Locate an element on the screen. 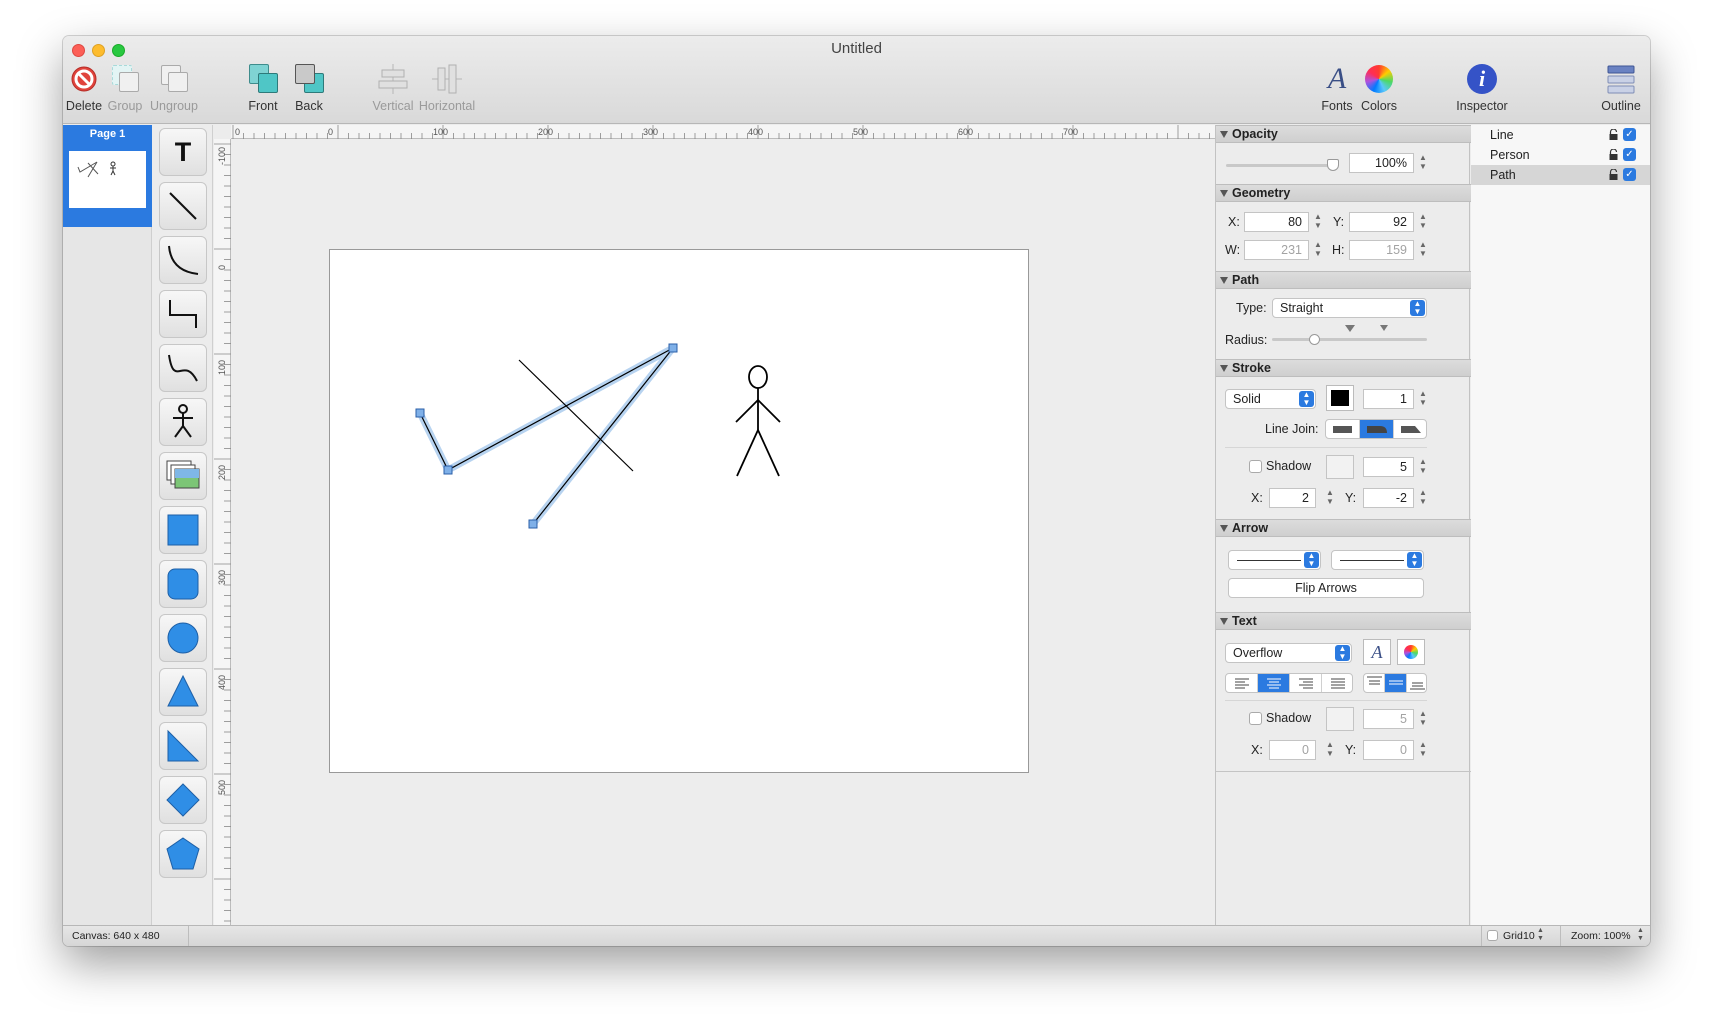 The height and width of the screenshot is (1032, 1712). shadow-y-field: -2 is located at coordinates (1388, 498).